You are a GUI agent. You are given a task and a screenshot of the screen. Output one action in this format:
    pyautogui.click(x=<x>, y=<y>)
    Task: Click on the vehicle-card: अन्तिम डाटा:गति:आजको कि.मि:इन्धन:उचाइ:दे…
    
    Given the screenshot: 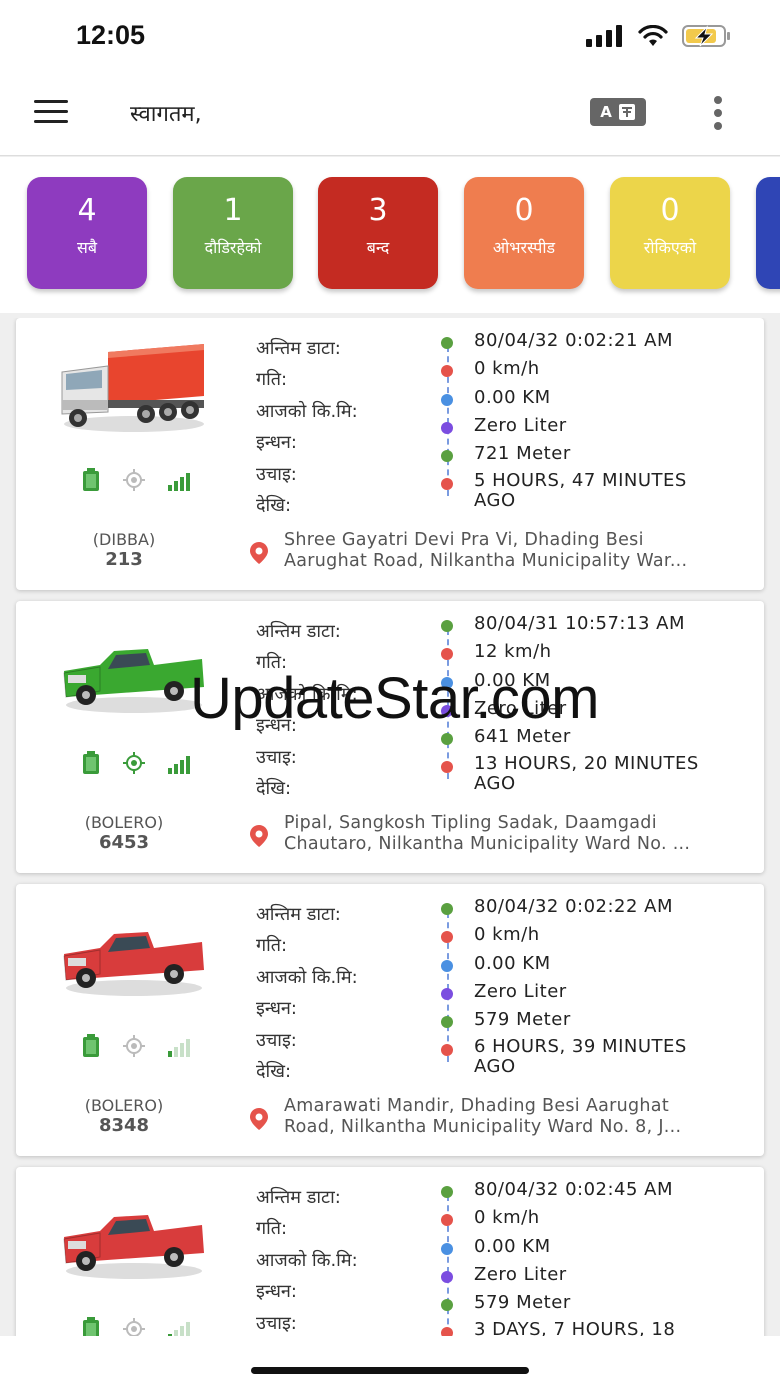 What is the action you would take?
    pyautogui.click(x=390, y=1251)
    